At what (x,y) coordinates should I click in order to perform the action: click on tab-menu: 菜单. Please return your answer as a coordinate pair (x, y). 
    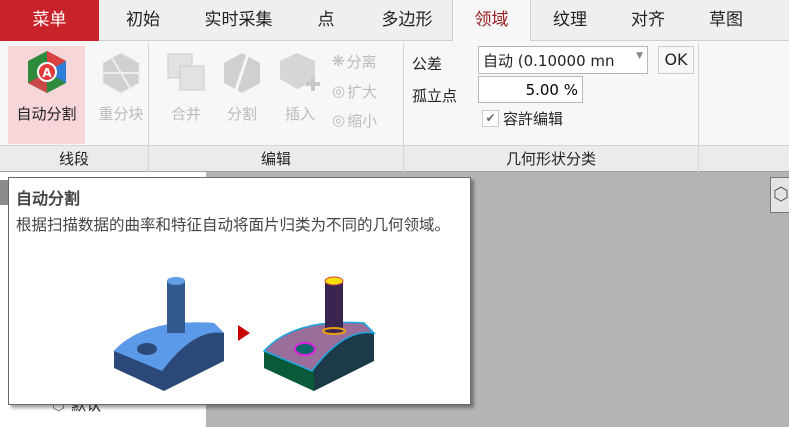
    Looking at the image, I should click on (49, 20).